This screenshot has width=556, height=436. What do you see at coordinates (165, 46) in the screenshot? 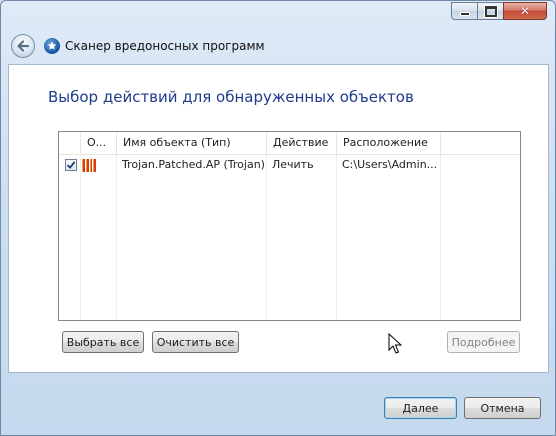
I see `window-title: Сканер вредоносных программ` at bounding box center [165, 46].